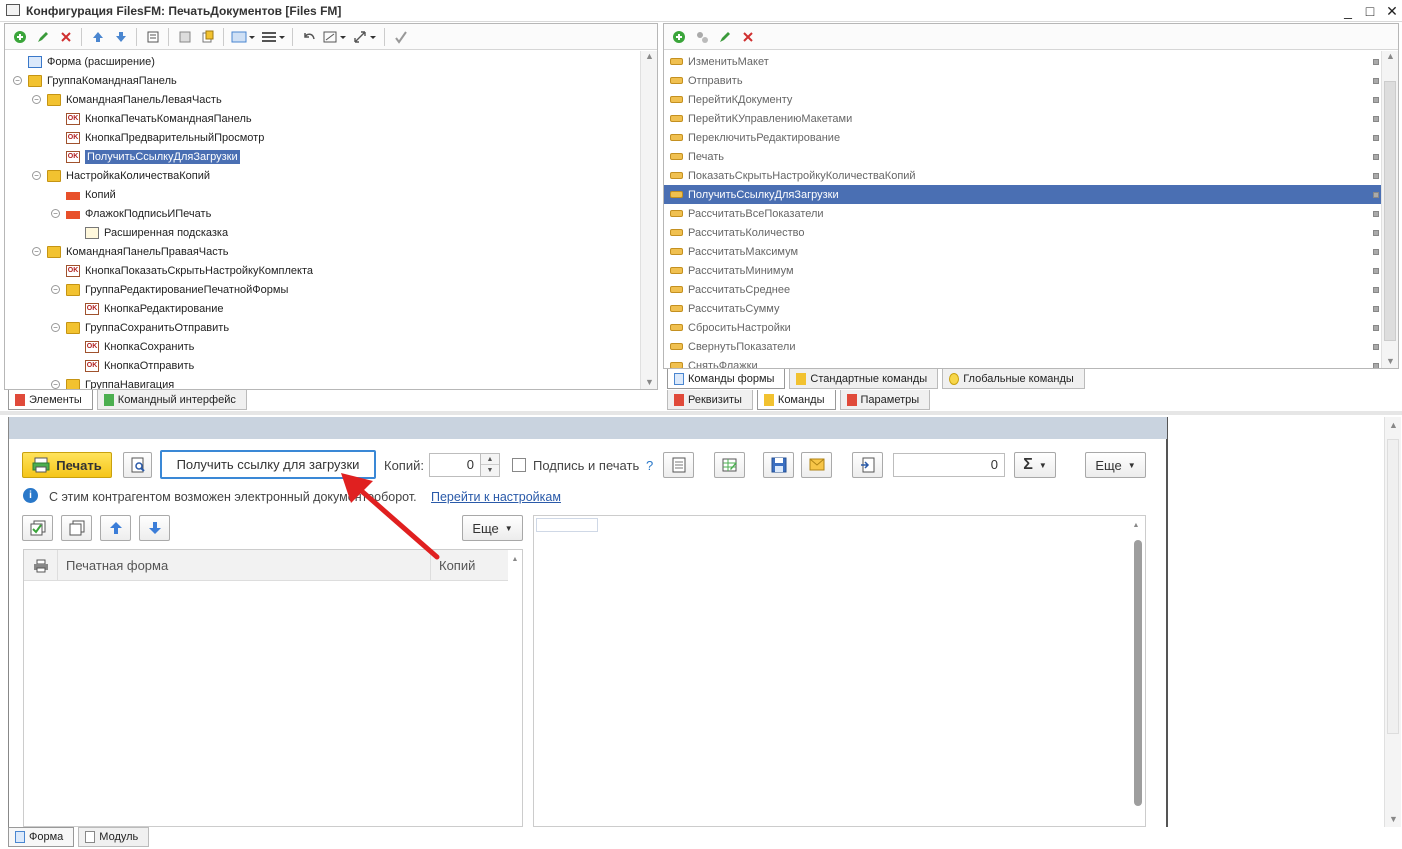 The image size is (1402, 849). Describe the element at coordinates (1022, 118) in the screenshot. I see `command-item: ПерейтиКУправлениюМакетами` at that location.